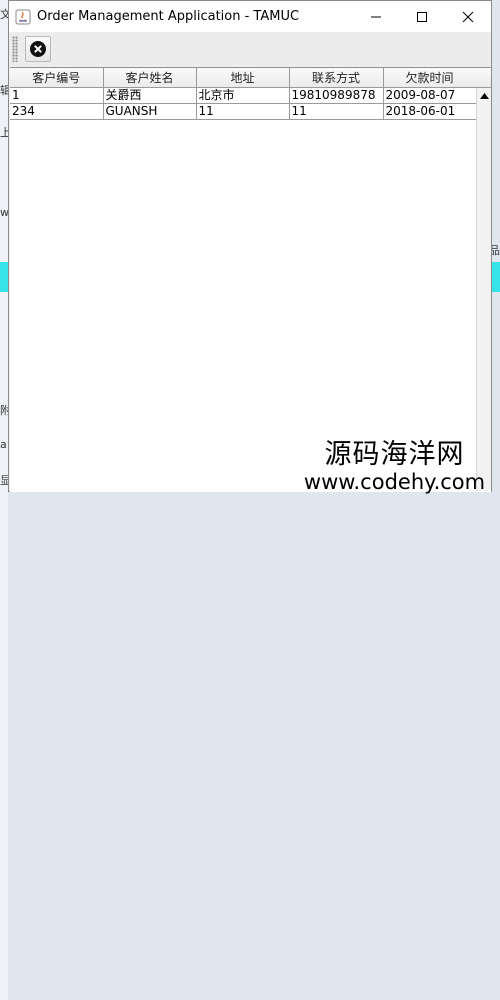 The width and height of the screenshot is (500, 1000). I want to click on table-cell: 北京市, so click(243, 95).